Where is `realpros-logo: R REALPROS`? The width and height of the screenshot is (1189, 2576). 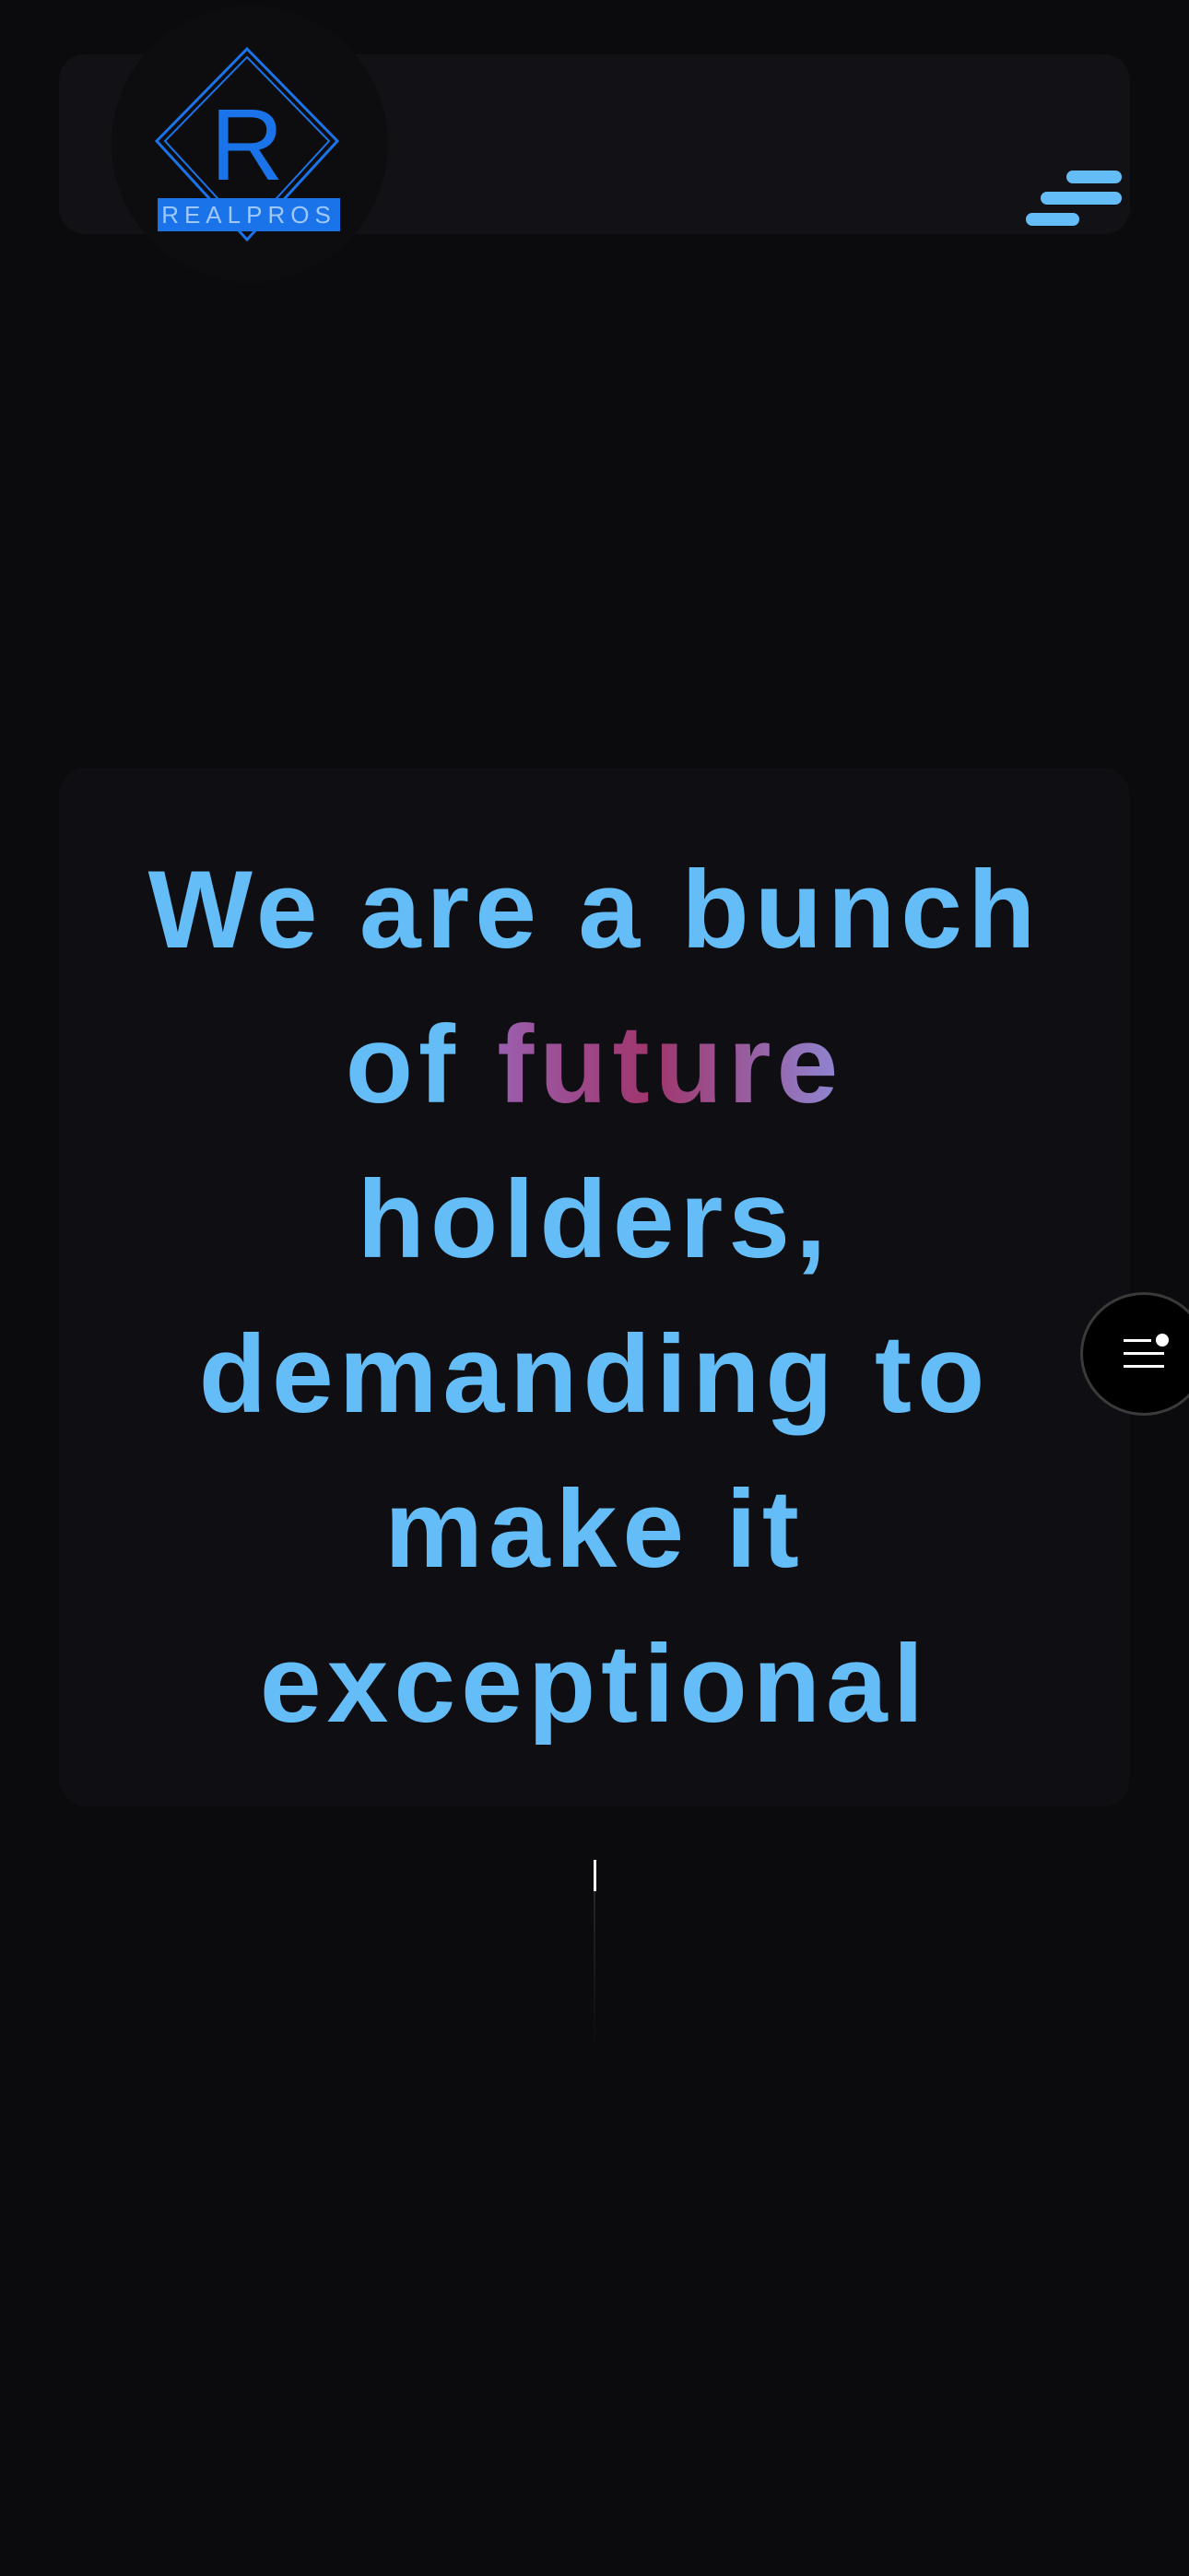 realpros-logo: R REALPROS is located at coordinates (247, 145).